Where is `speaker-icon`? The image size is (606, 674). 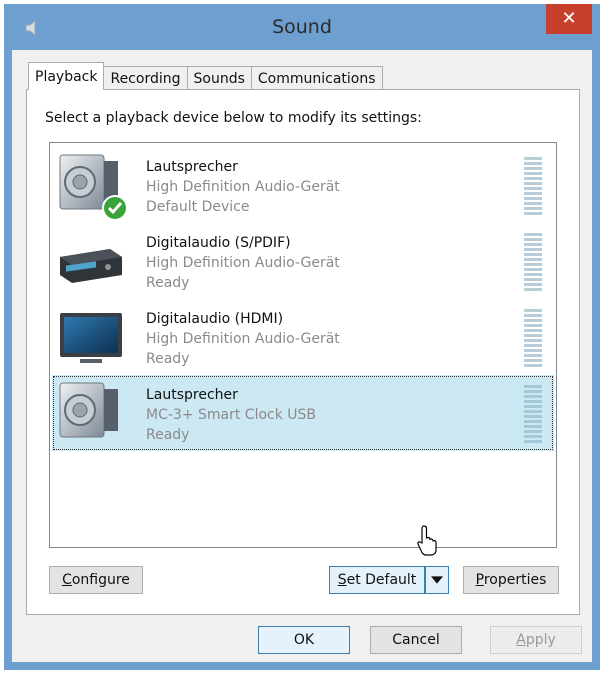
speaker-icon is located at coordinates (88, 410).